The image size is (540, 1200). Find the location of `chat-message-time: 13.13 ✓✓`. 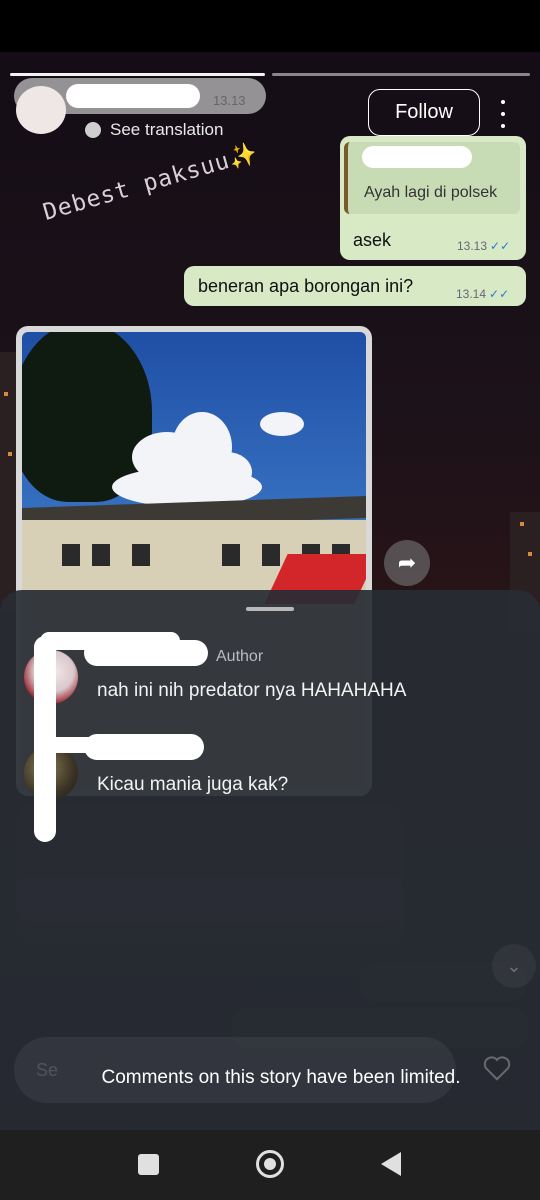

chat-message-time: 13.13 ✓✓ is located at coordinates (484, 246).